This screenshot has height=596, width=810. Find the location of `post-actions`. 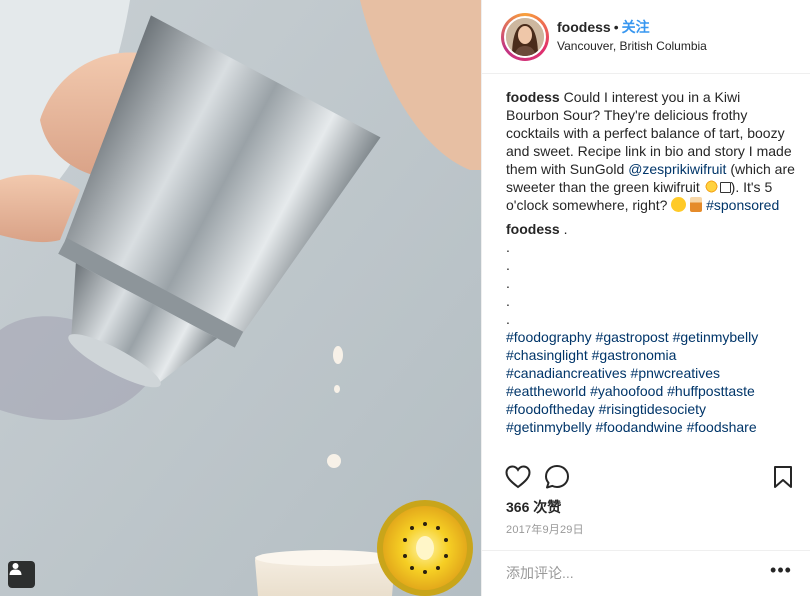

post-actions is located at coordinates (646, 477).